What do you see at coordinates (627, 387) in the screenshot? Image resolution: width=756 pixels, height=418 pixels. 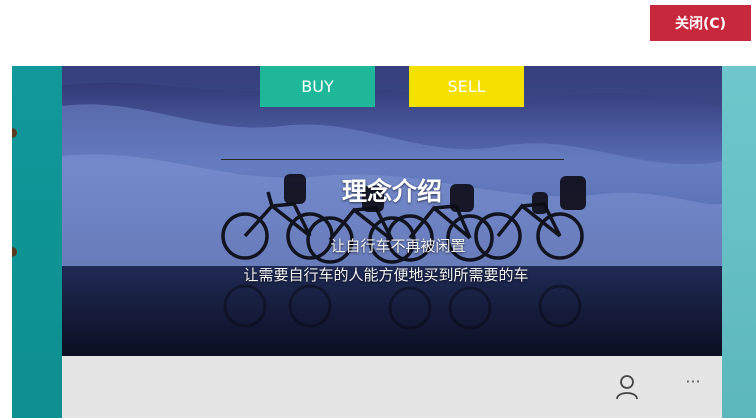 I see `person-icon` at bounding box center [627, 387].